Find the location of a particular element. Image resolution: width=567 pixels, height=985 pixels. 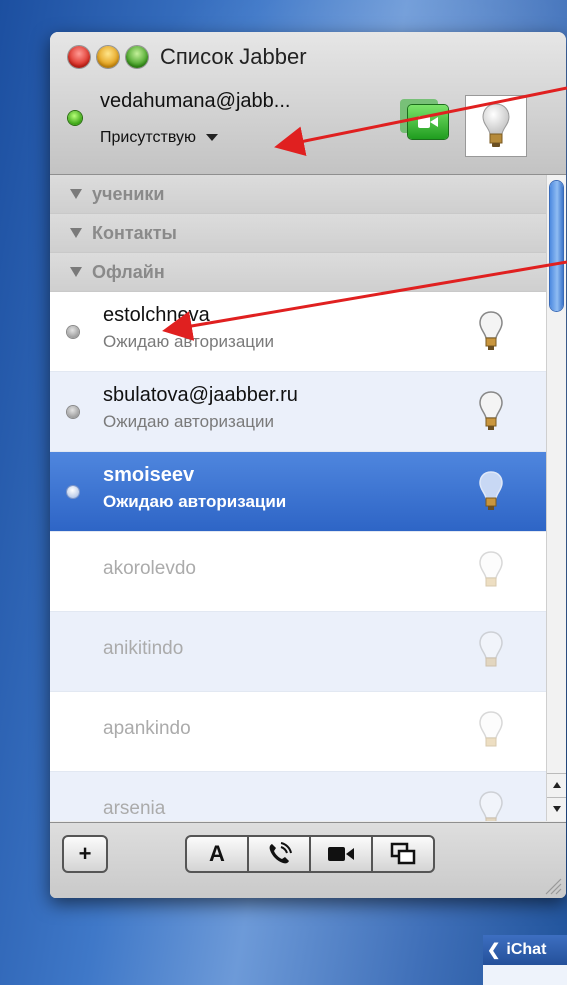

avatar is located at coordinates (496, 126).